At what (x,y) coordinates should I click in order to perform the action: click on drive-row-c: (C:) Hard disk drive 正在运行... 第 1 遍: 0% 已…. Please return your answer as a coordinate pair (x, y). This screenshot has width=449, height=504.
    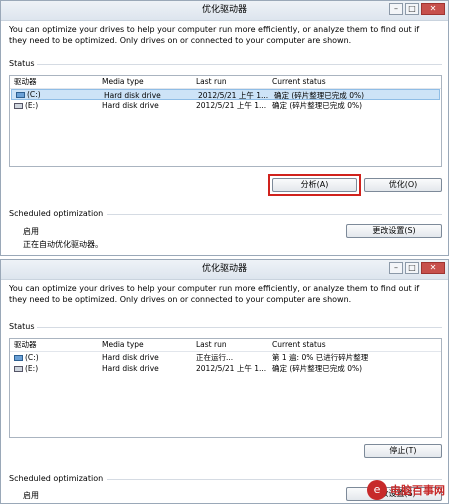
    Looking at the image, I should click on (225, 357).